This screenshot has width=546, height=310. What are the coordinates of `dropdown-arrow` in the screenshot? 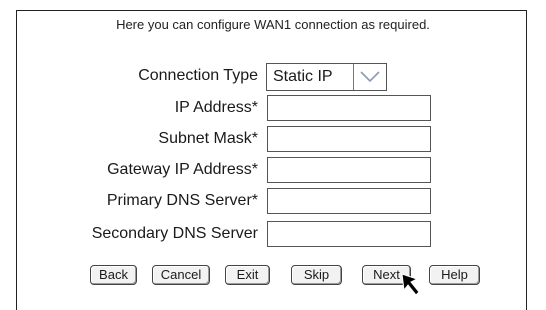 It's located at (369, 77).